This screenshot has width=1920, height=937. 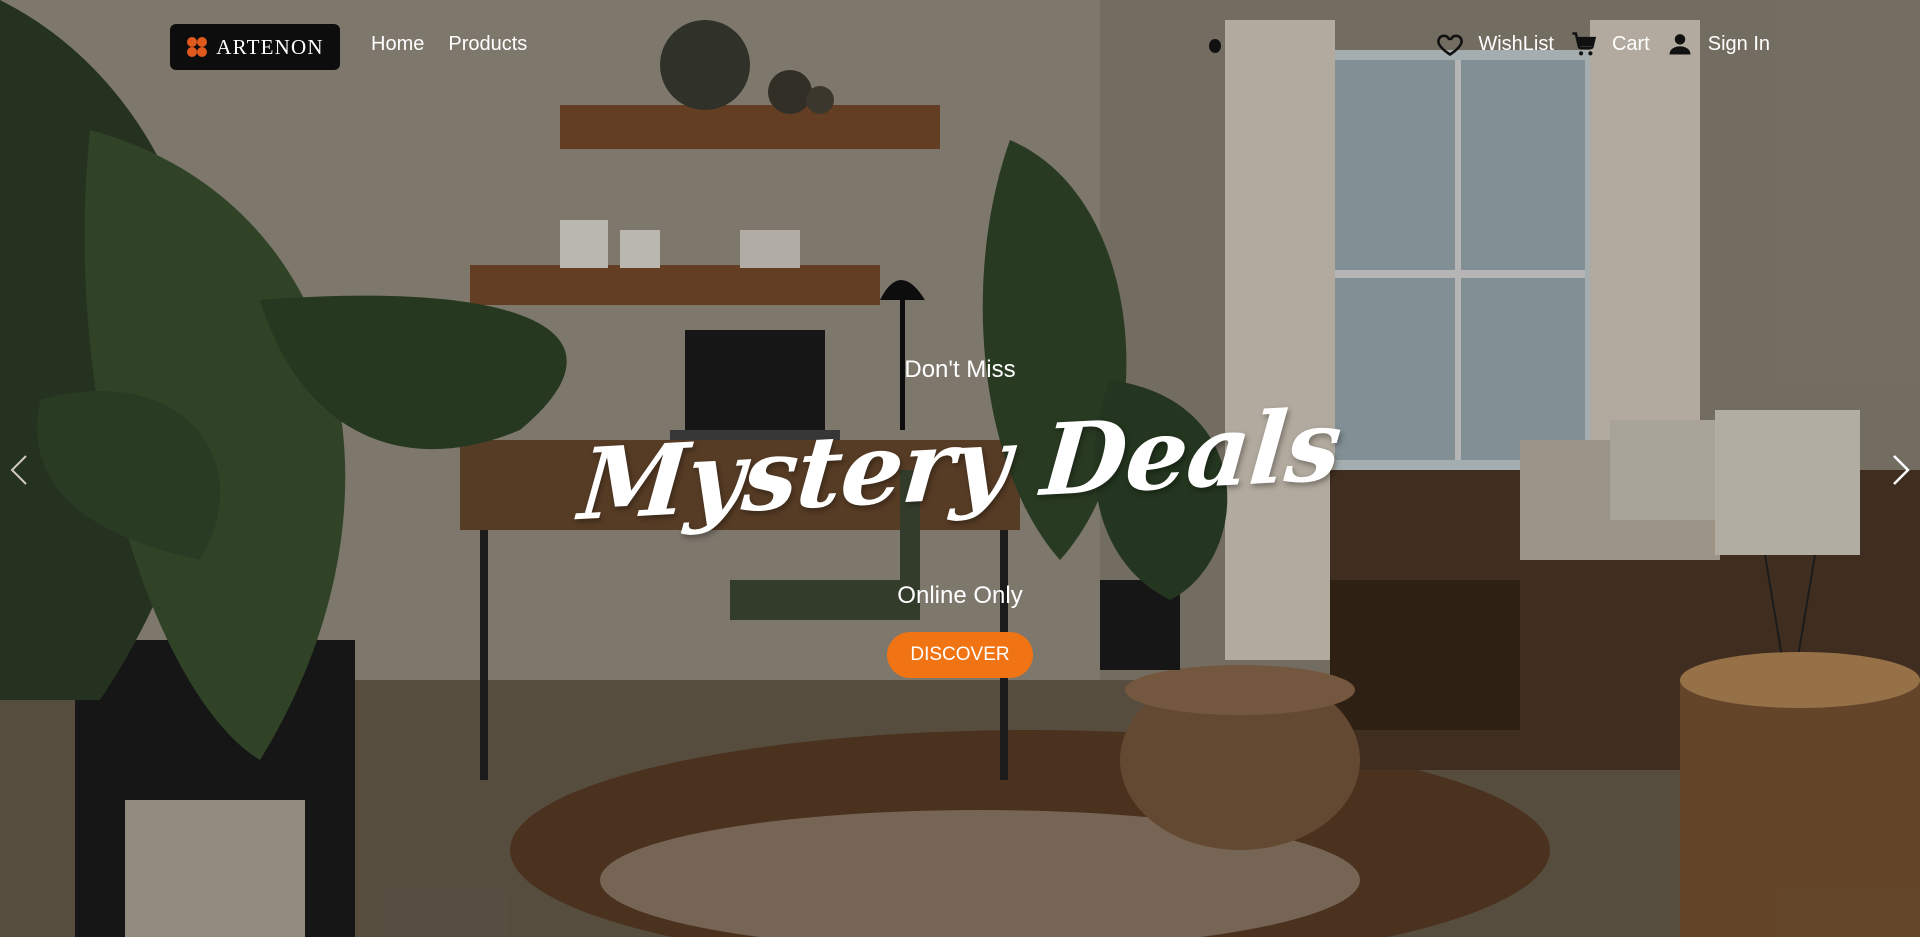 I want to click on chevron-right-icon, so click(x=1900, y=470).